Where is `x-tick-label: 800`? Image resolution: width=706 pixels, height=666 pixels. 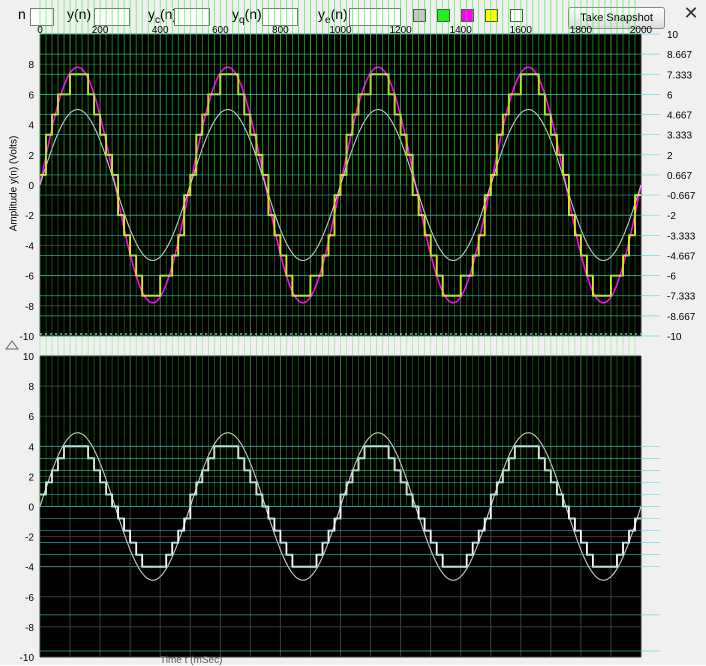
x-tick-label: 800 is located at coordinates (280, 30).